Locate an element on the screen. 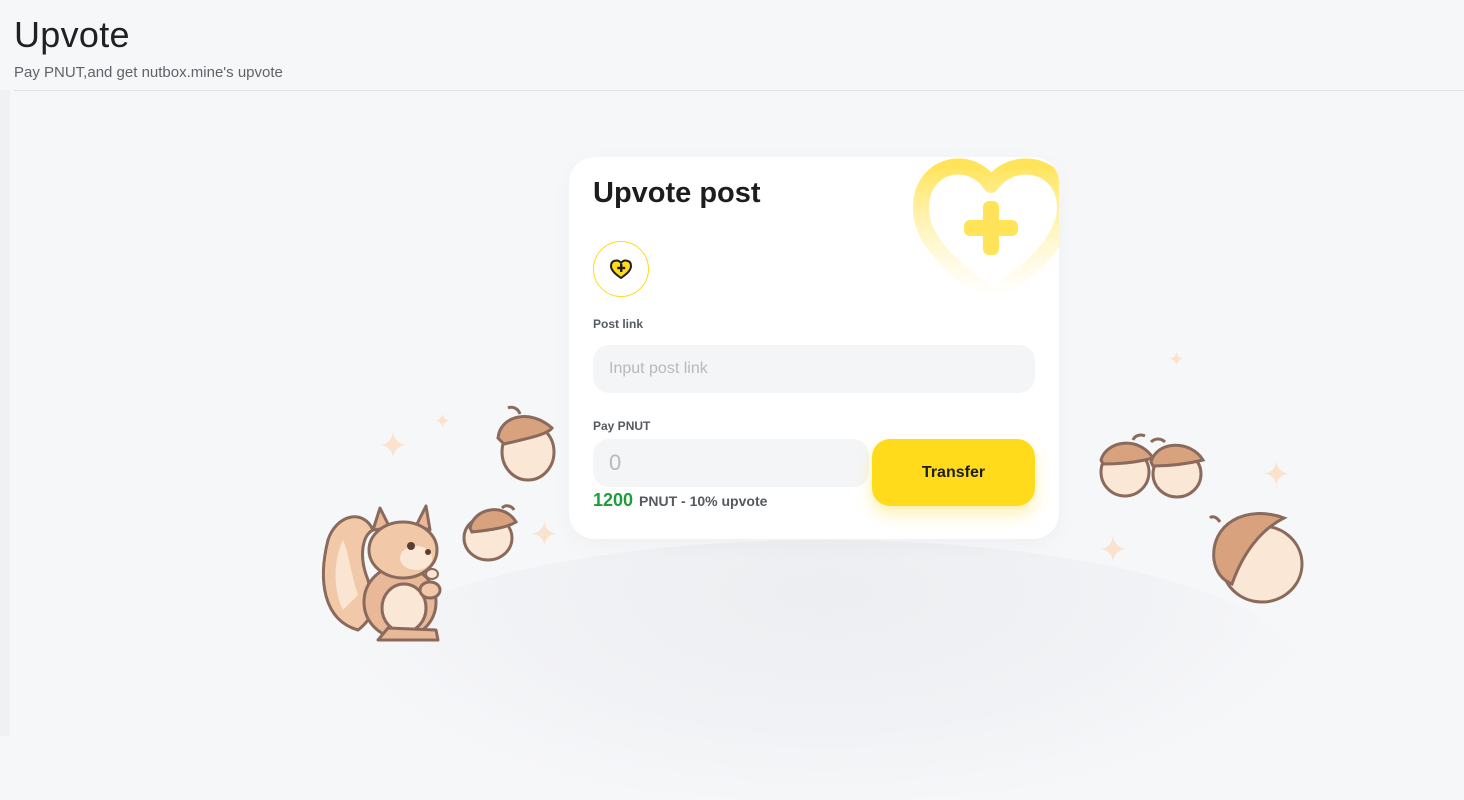  upvote-icon-button is located at coordinates (621, 269).